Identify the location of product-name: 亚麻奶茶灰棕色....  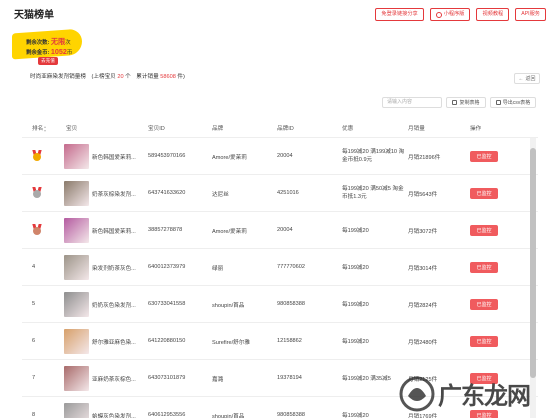
(116, 379).